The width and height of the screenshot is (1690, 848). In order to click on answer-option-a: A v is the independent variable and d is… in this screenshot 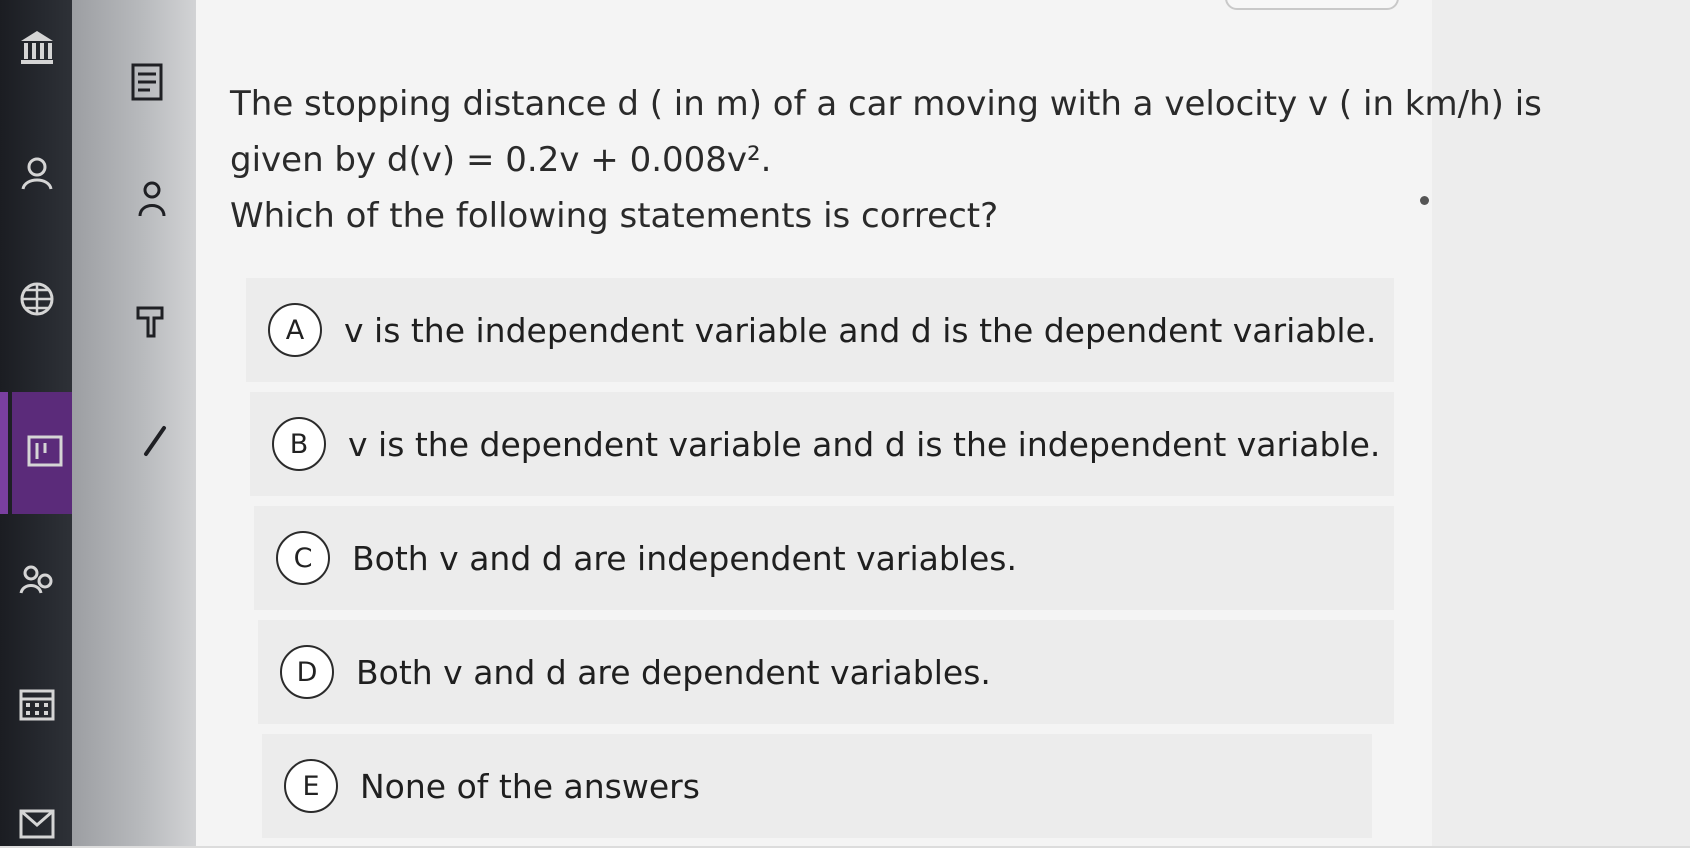, I will do `click(820, 330)`.